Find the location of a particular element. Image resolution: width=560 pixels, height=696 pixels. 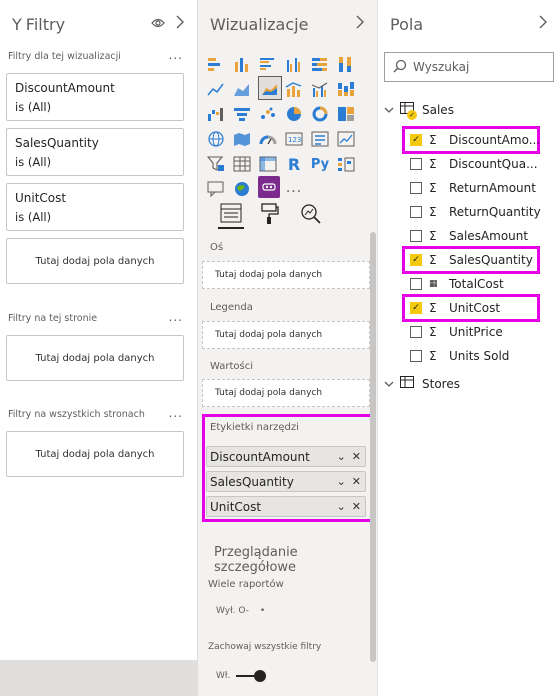

keep-filters-toggle: Wł. is located at coordinates (241, 676).